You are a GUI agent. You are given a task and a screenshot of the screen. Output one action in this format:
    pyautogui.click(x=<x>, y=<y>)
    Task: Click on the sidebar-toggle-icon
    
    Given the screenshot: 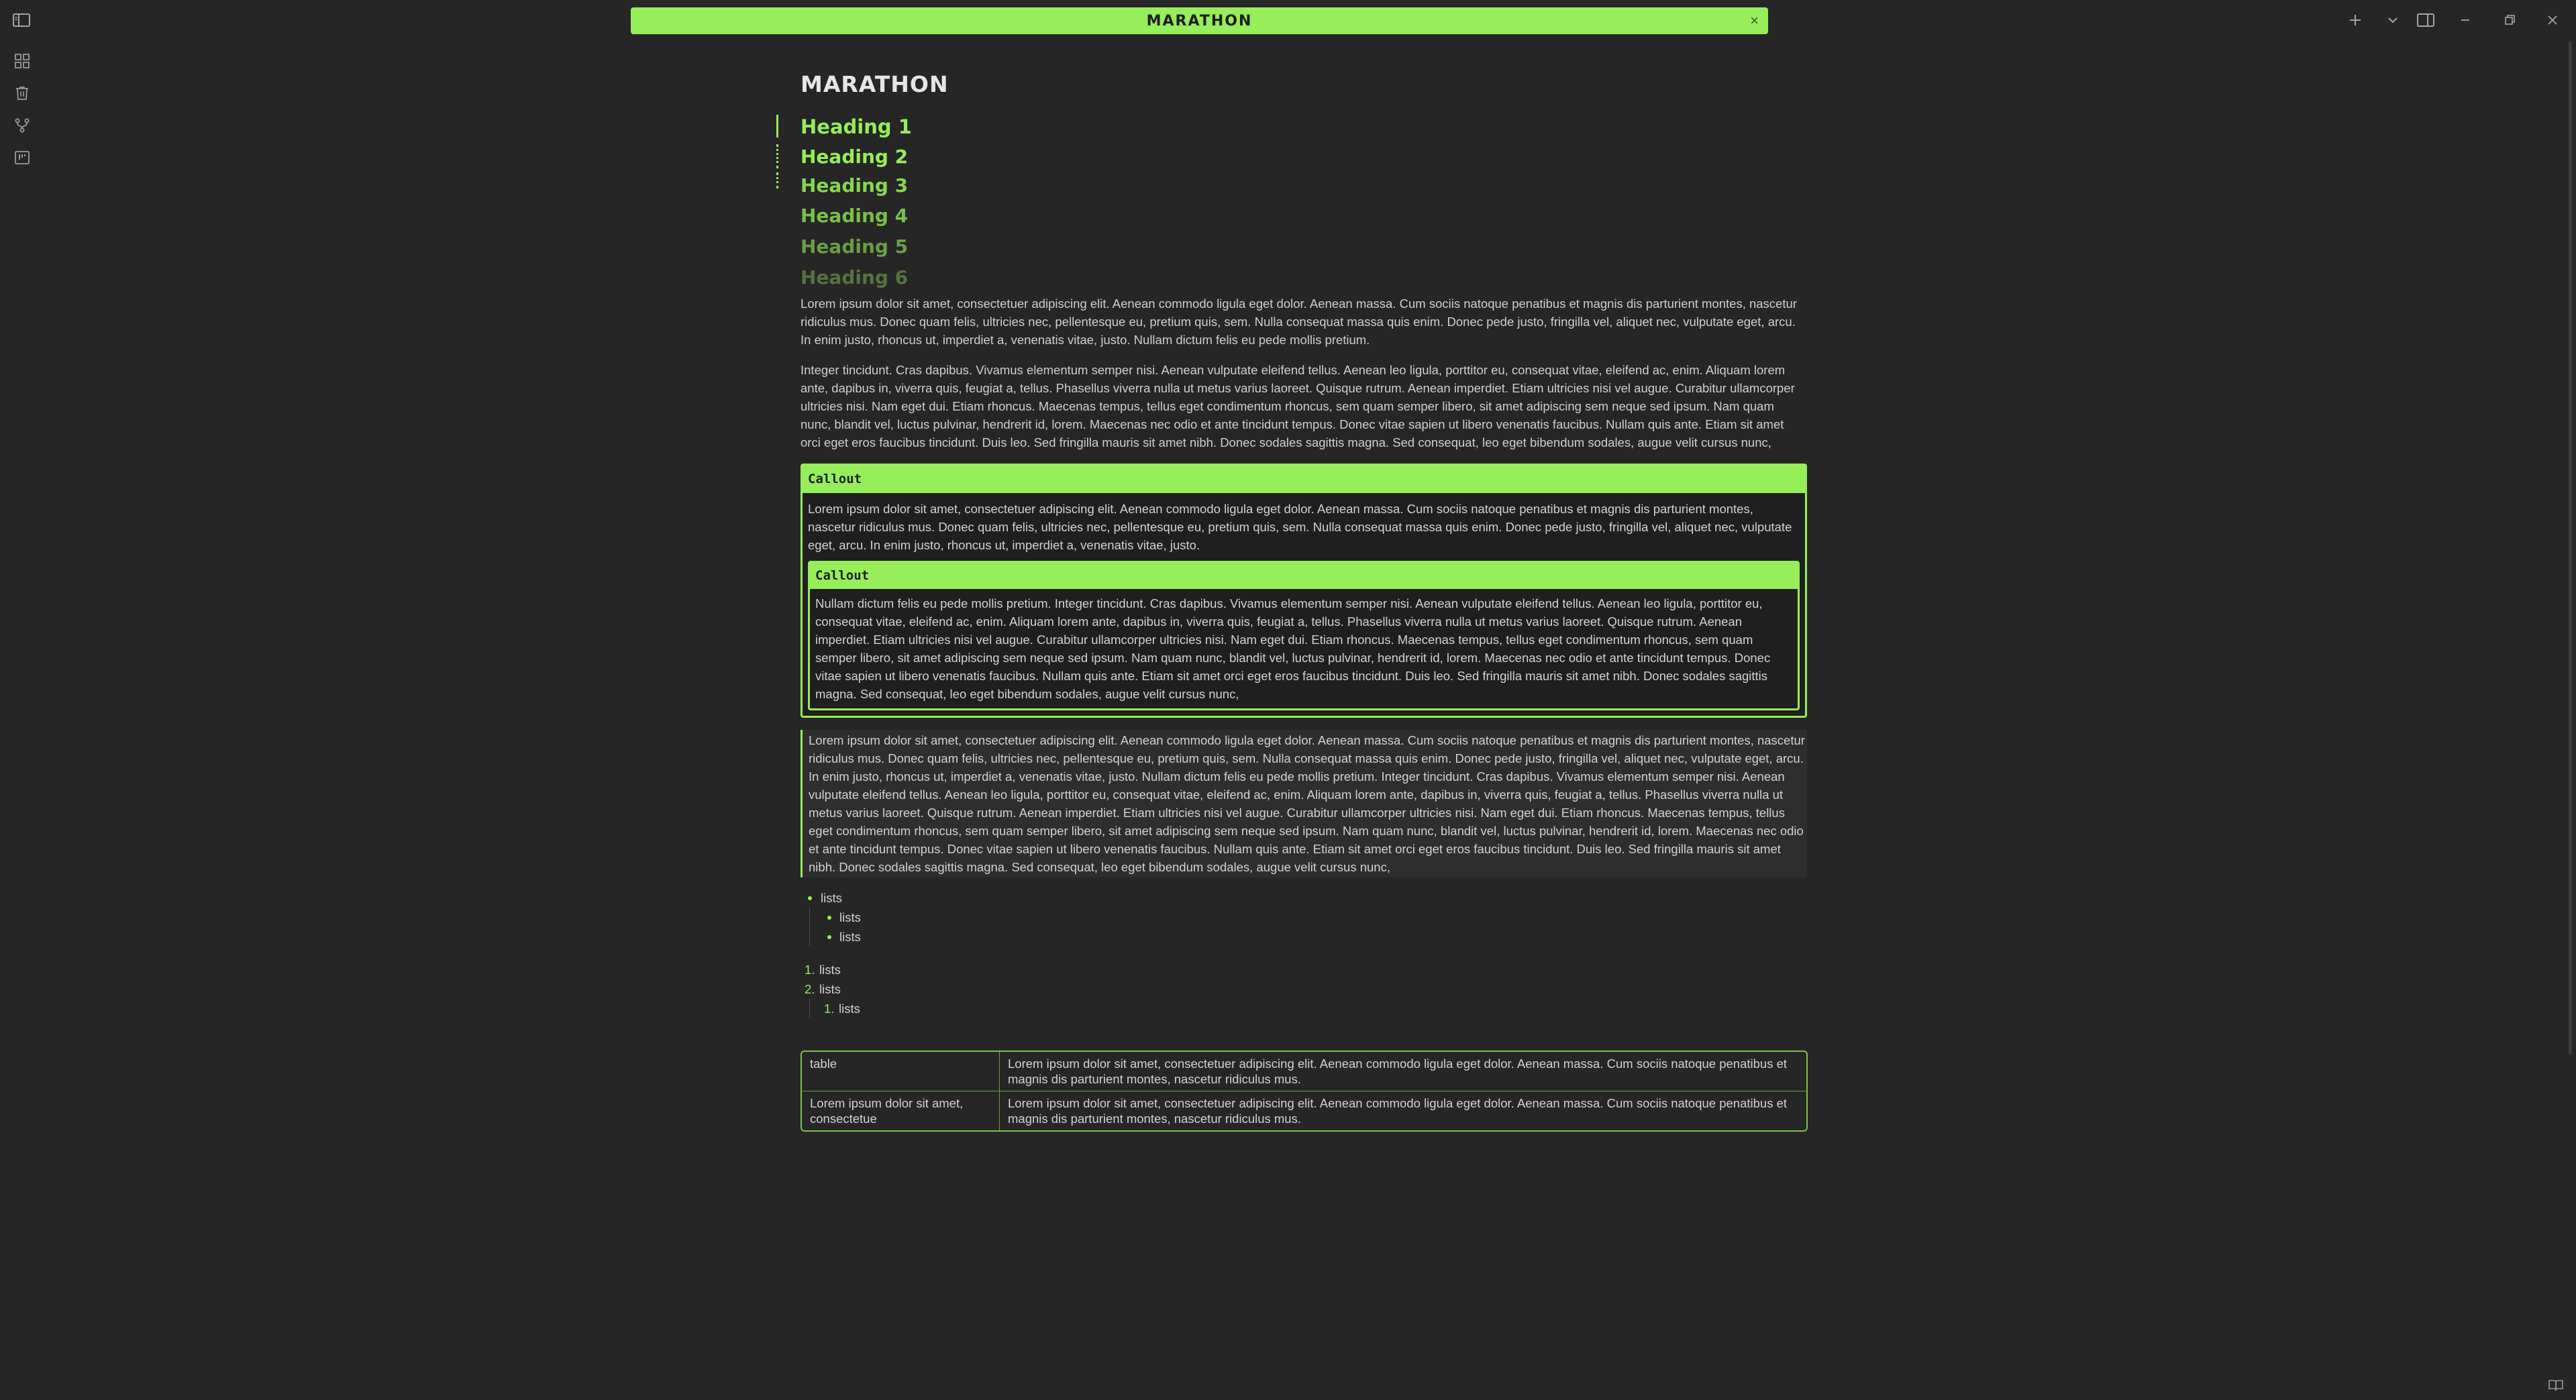 What is the action you would take?
    pyautogui.click(x=21, y=20)
    